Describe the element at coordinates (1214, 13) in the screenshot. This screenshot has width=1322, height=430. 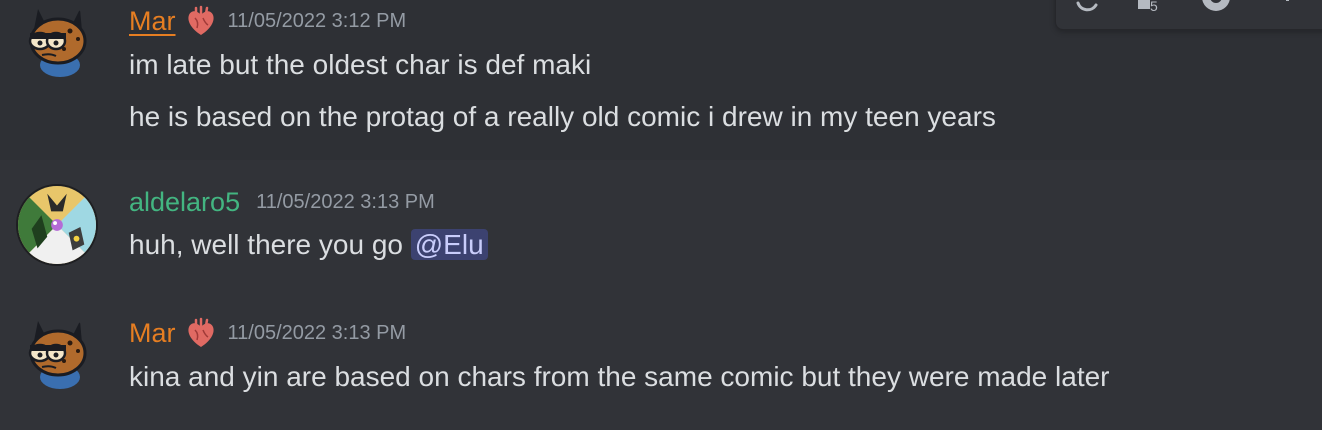
I see `reply-icon` at that location.